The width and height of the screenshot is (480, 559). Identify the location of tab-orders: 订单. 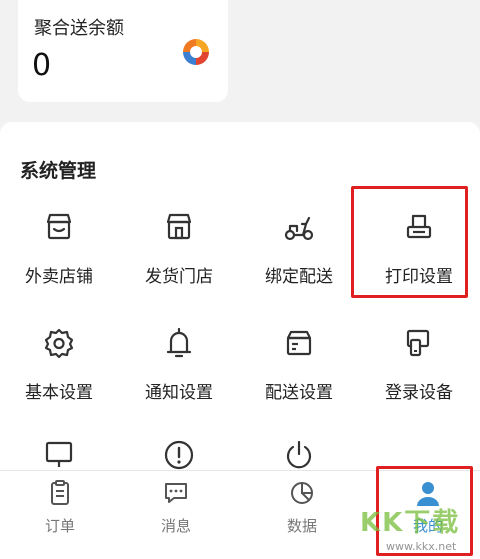
(60, 515).